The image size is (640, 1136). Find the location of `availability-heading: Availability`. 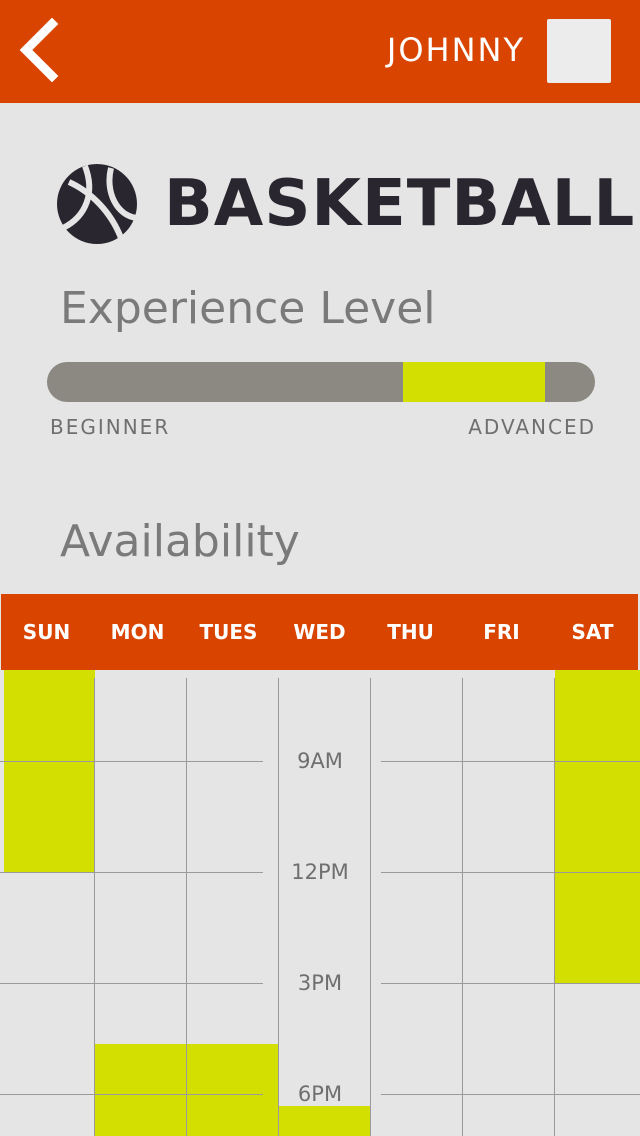

availability-heading: Availability is located at coordinates (180, 541).